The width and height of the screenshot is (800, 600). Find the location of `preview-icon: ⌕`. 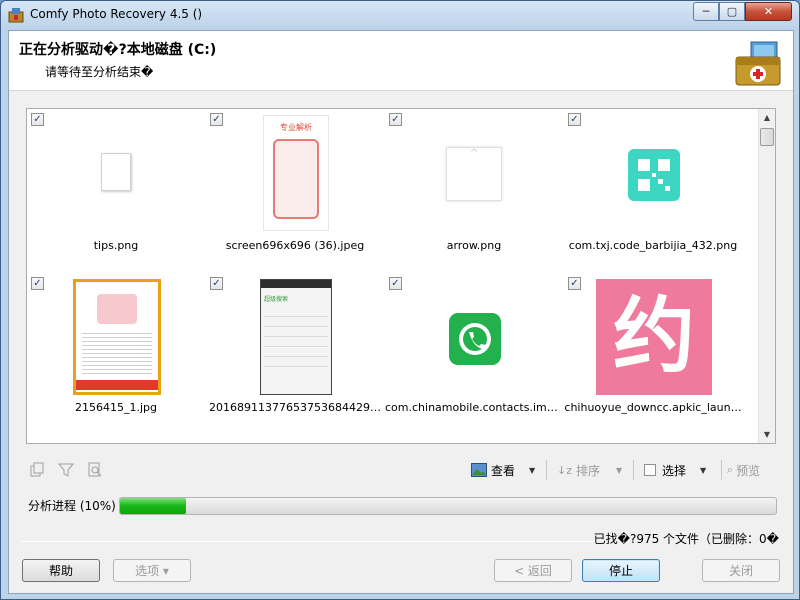

preview-icon: ⌕ is located at coordinates (730, 469).